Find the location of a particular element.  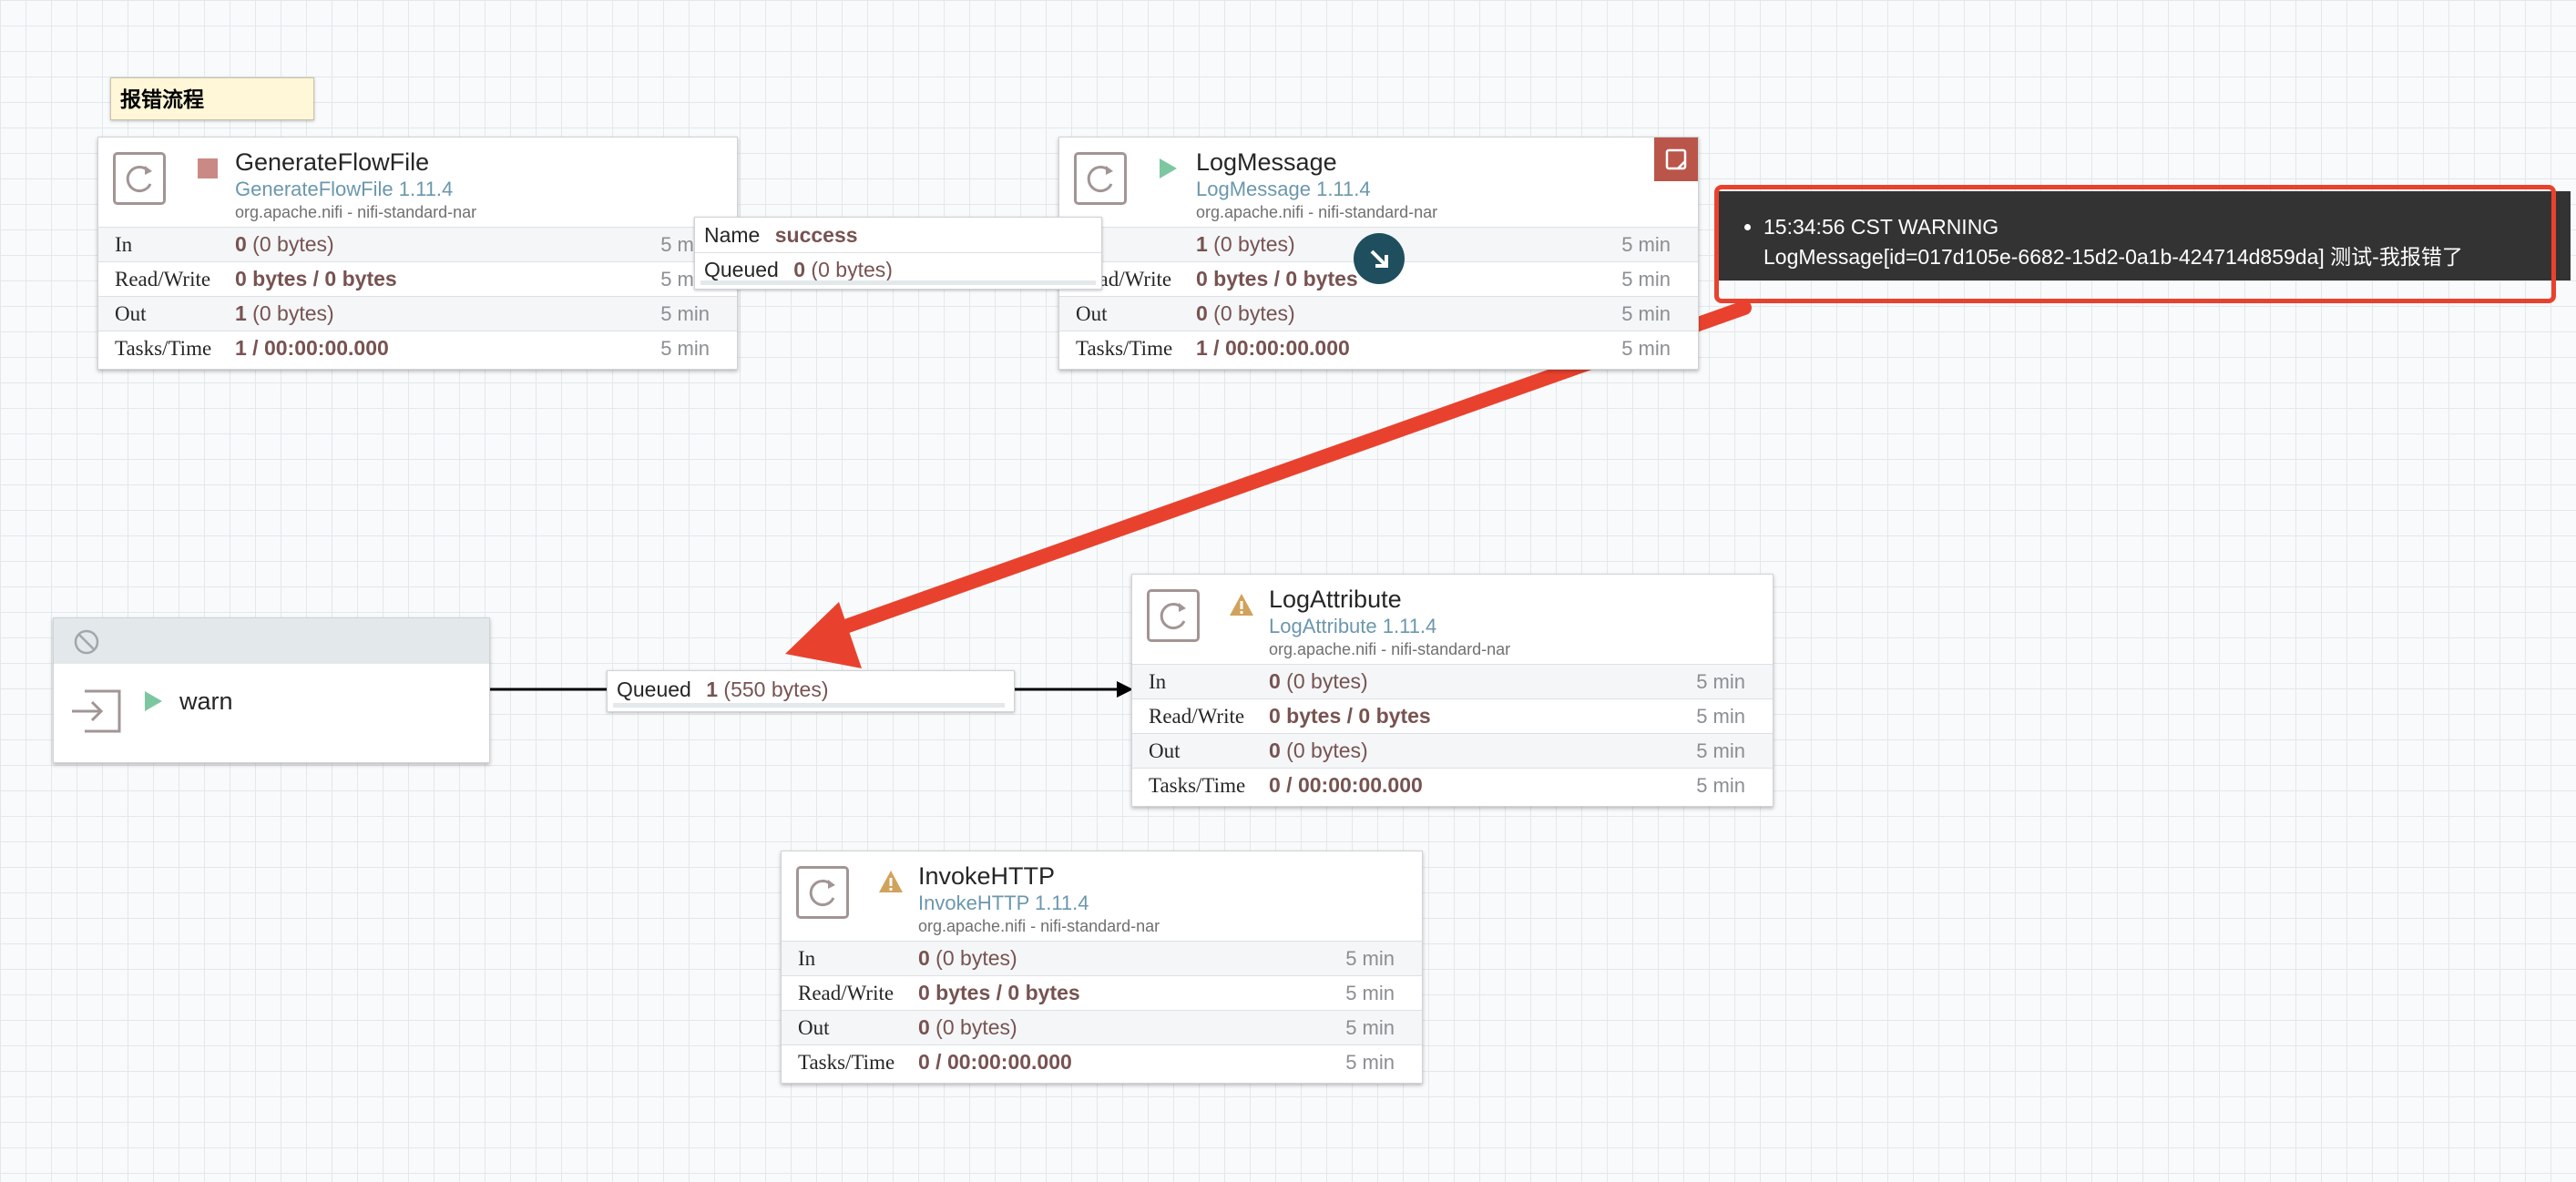

move-cursor-icon is located at coordinates (1379, 258).